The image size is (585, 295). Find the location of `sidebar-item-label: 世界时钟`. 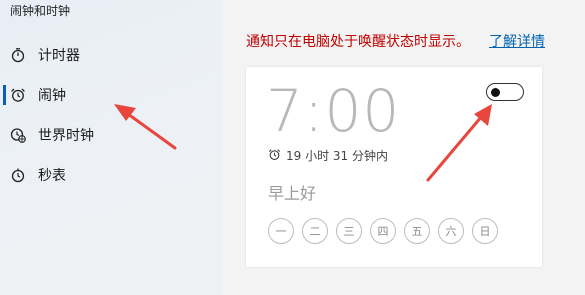

sidebar-item-label: 世界时钟 is located at coordinates (66, 136).